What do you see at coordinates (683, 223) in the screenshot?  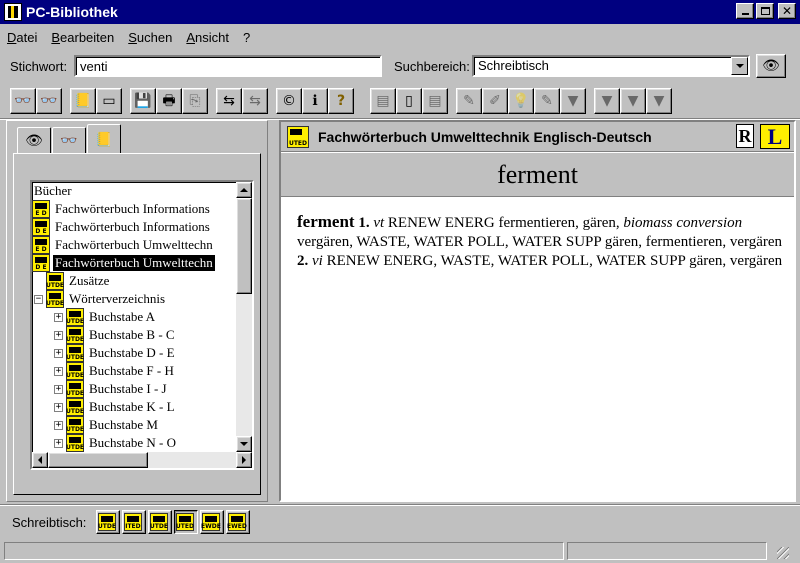 I see `sense-context: biomass conversion` at bounding box center [683, 223].